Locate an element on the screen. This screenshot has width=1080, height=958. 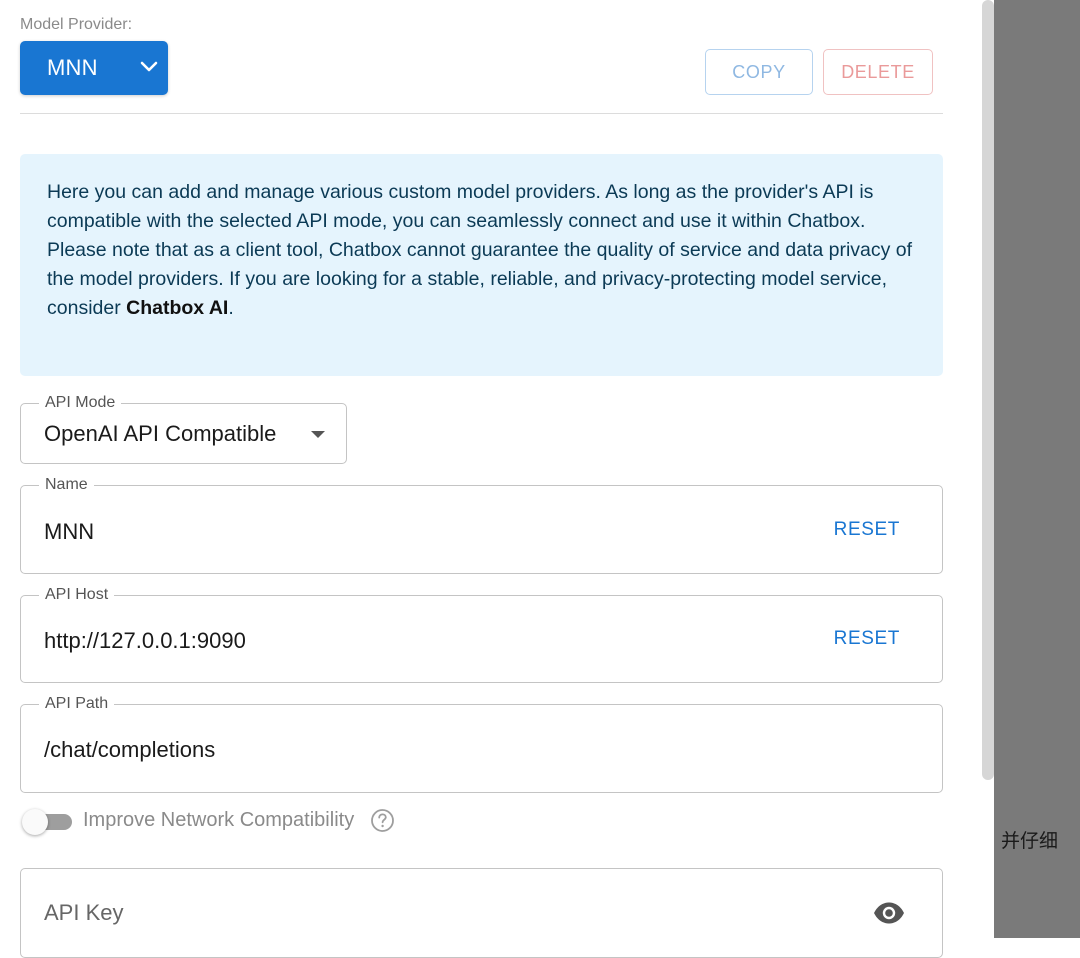
name-input: MNN is located at coordinates (69, 532).